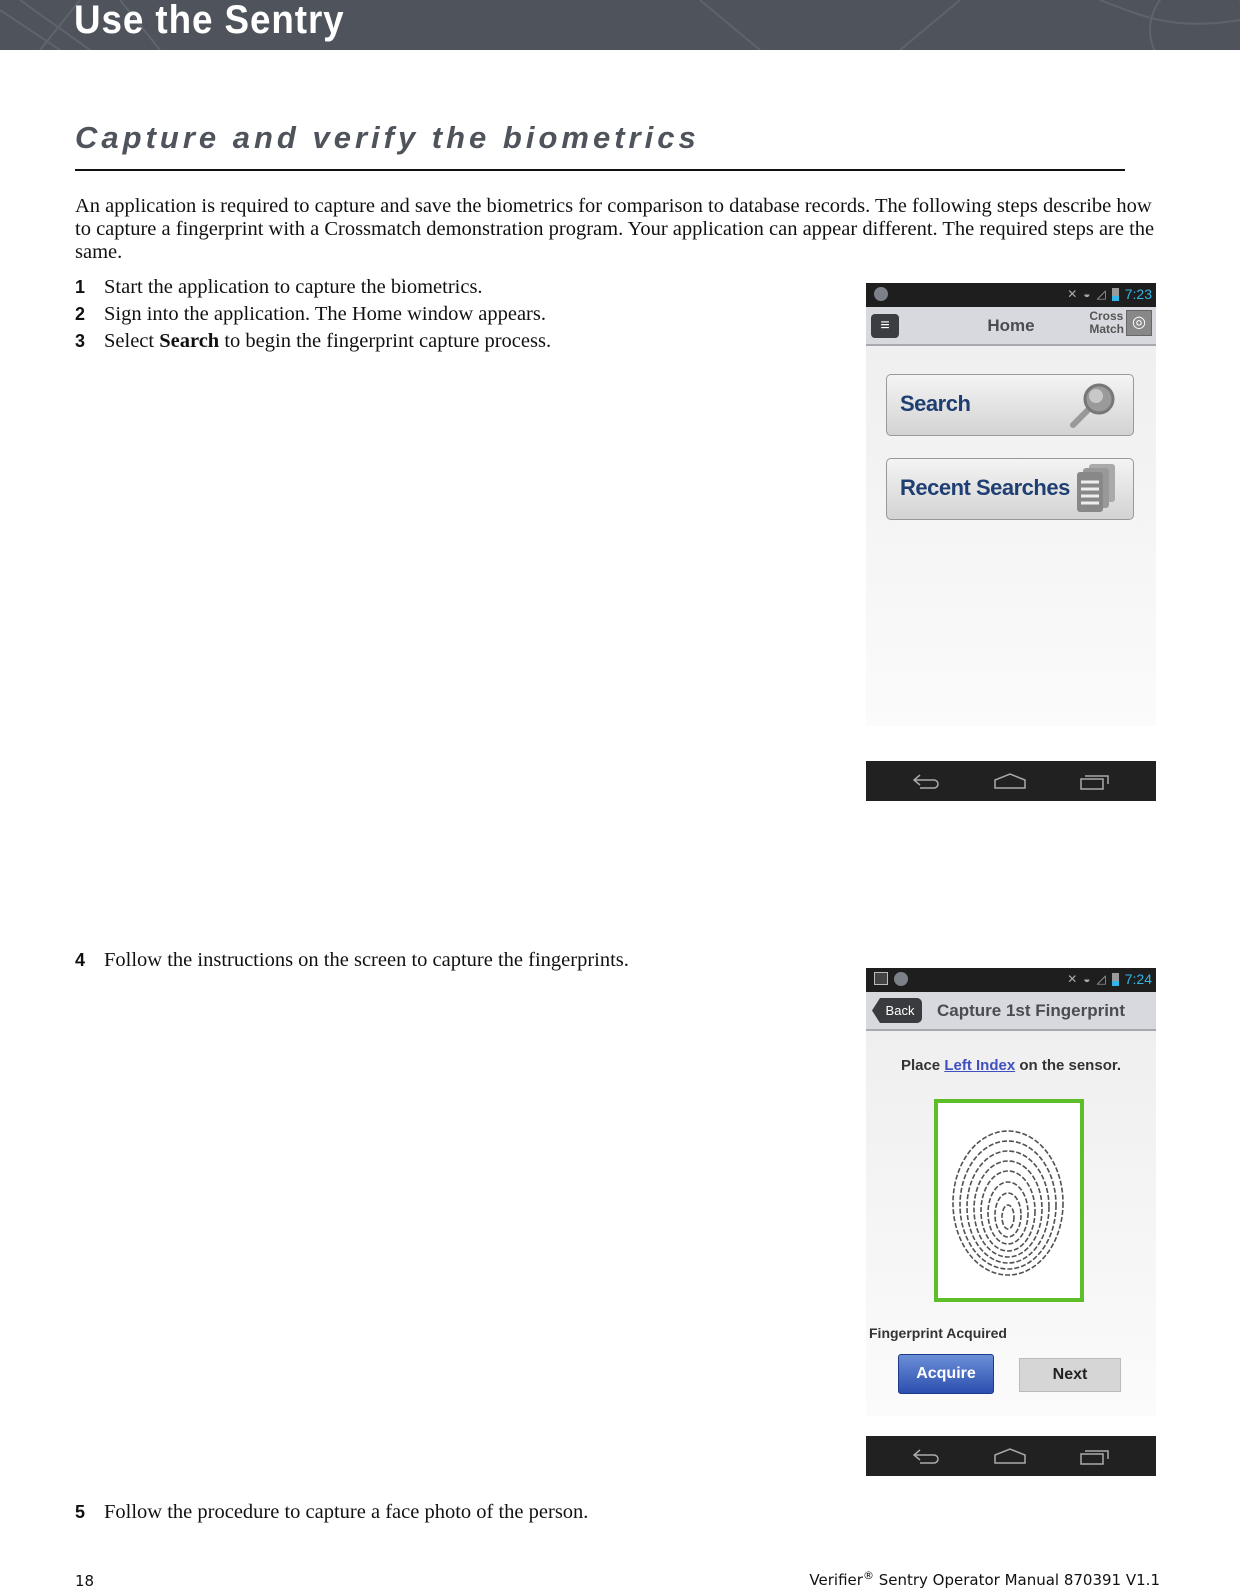  What do you see at coordinates (85, 1581) in the screenshot?
I see `page-number: 18` at bounding box center [85, 1581].